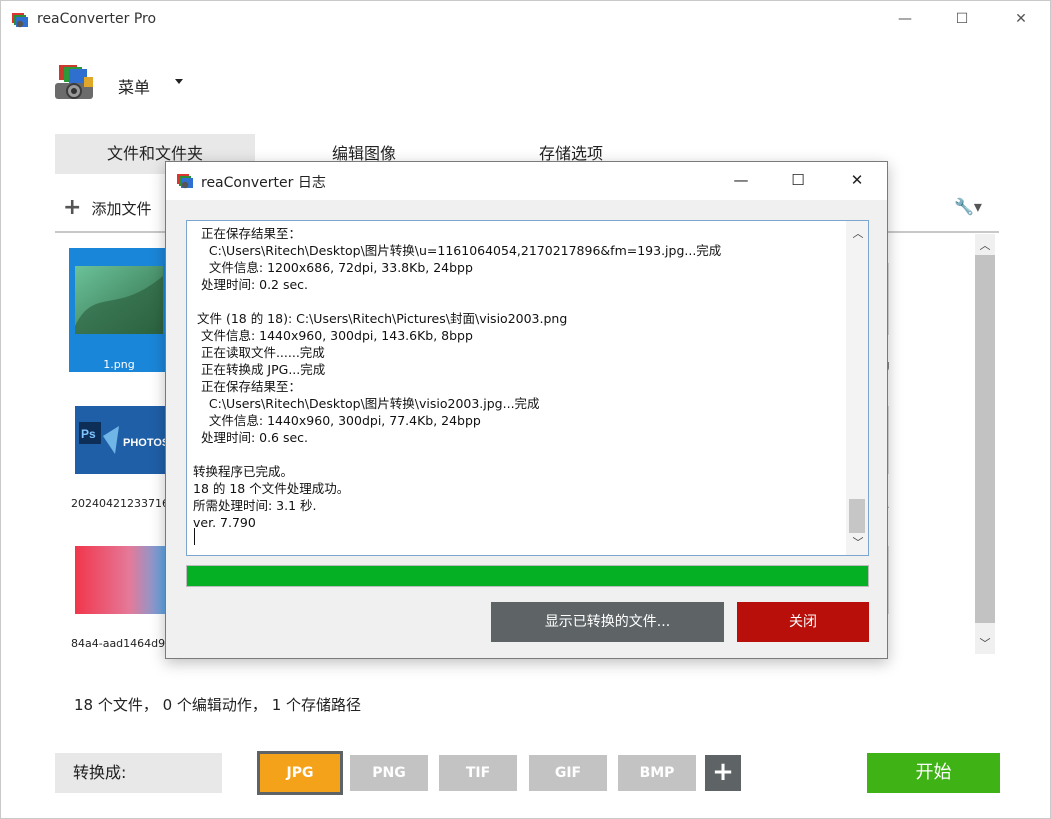 Image resolution: width=1051 pixels, height=819 pixels. Describe the element at coordinates (263, 183) in the screenshot. I see `dialog-title: reaConverter 日志` at that location.